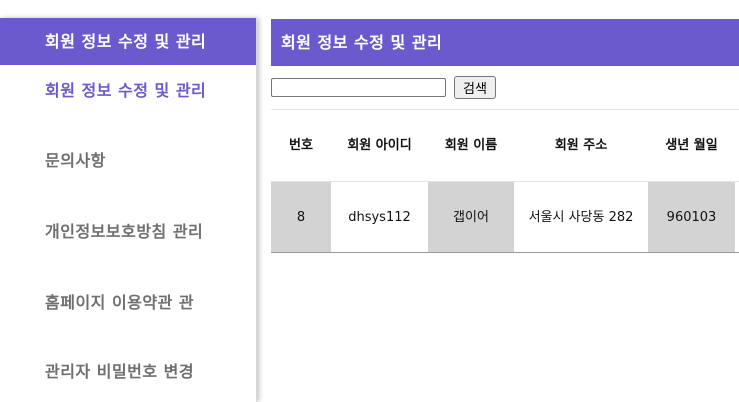 This screenshot has width=739, height=402. I want to click on sidebar-item-terms-of-use: 홈페이지 이용약관 관, so click(119, 301).